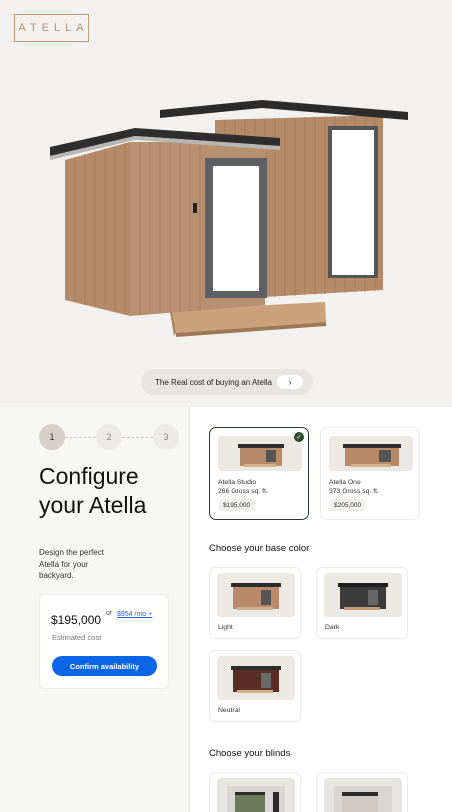 The image size is (452, 812). I want to click on atella-logo: ATELLA, so click(51, 28).